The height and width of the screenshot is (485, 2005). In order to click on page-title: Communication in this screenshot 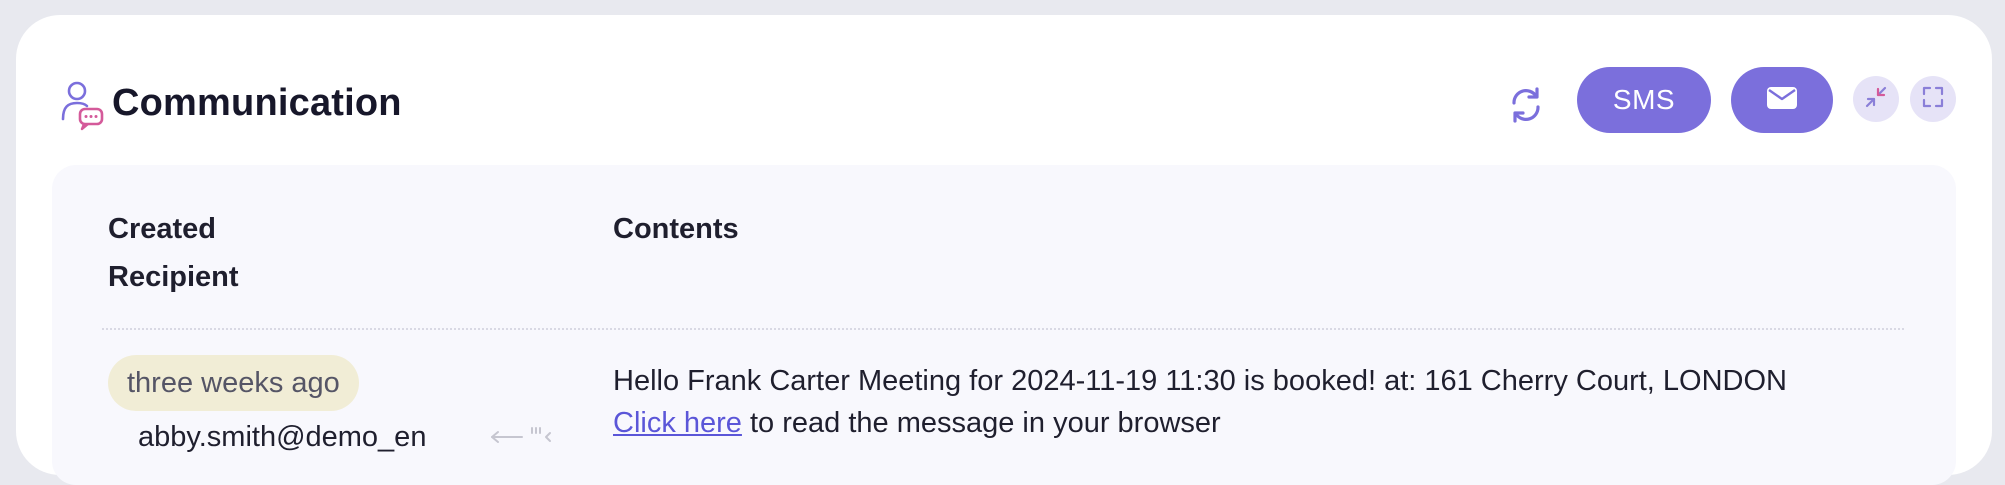, I will do `click(257, 103)`.